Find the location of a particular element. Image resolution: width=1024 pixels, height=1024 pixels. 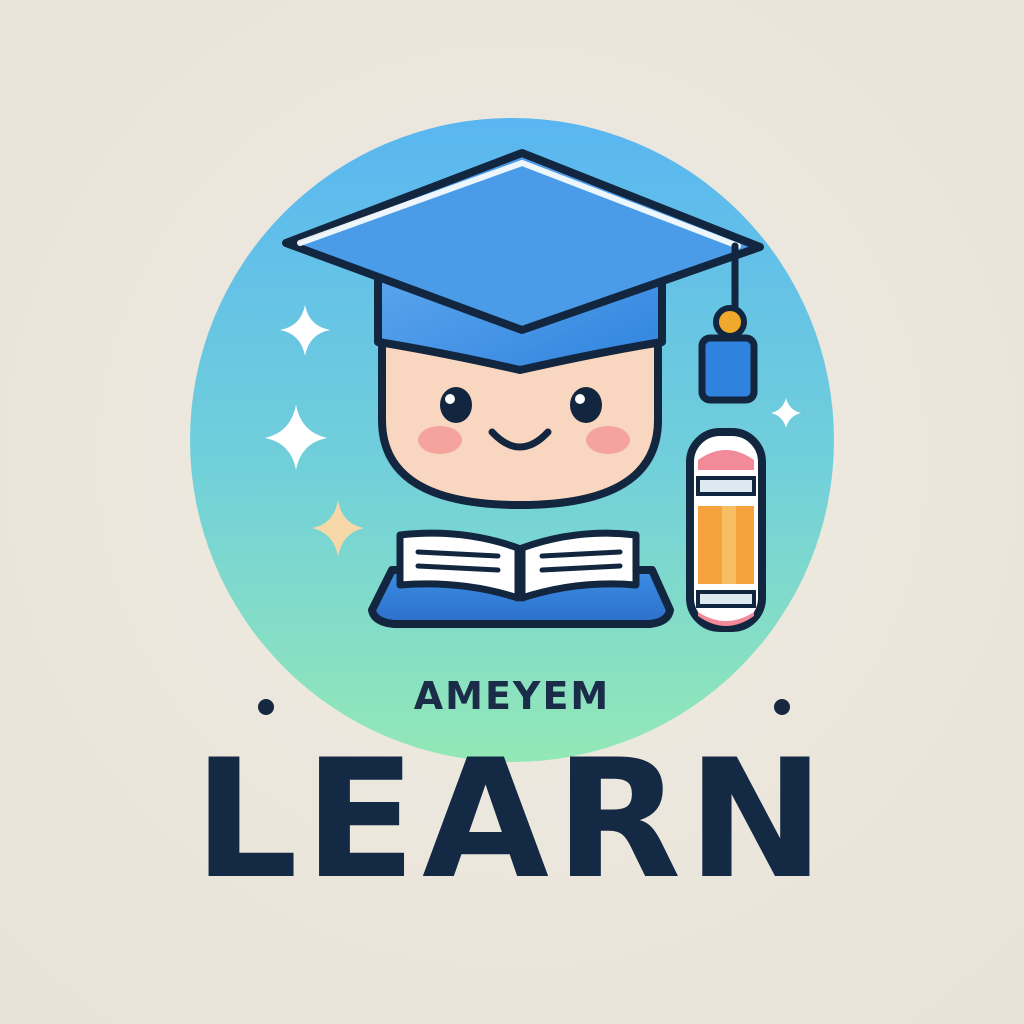

decorative-dot-left is located at coordinates (266, 707).